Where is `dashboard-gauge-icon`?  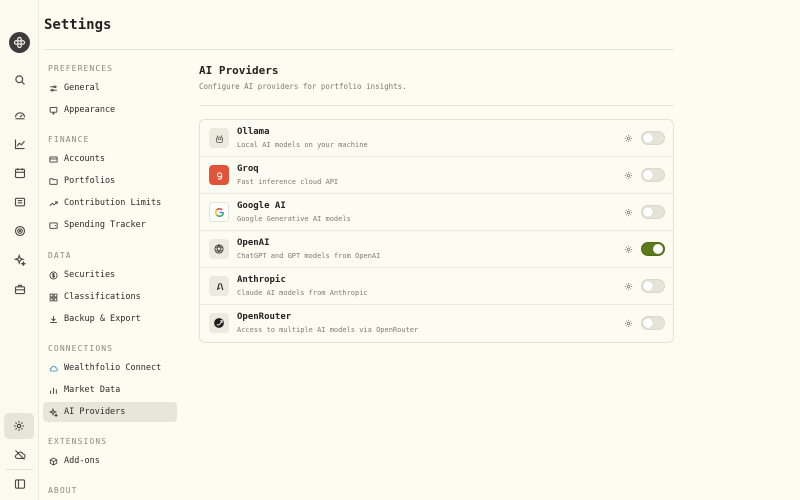
dashboard-gauge-icon is located at coordinates (19, 114).